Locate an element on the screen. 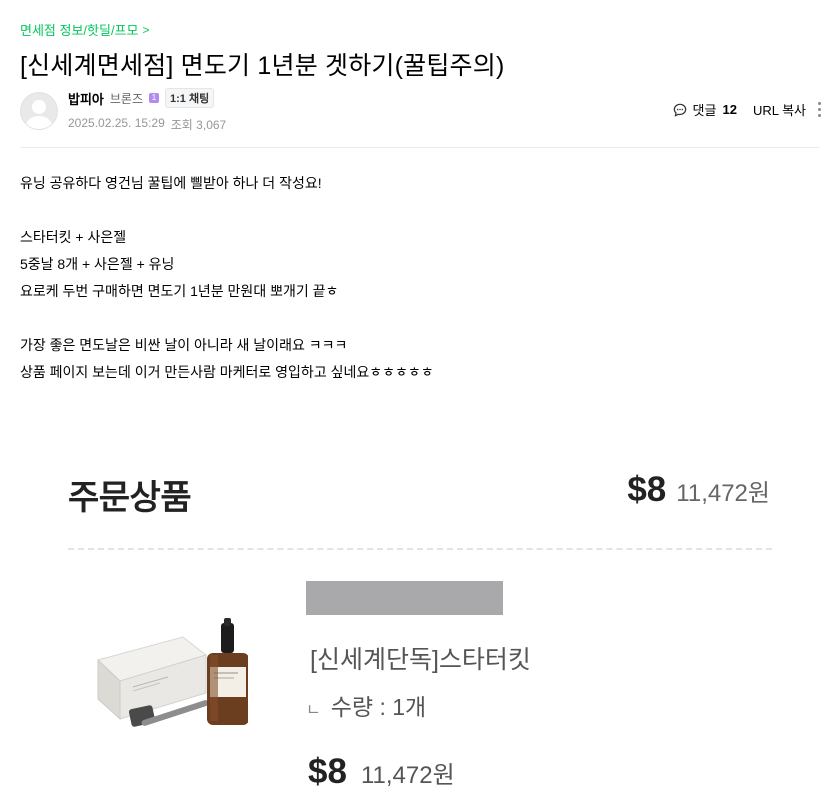  author-nickname: 밥피아 is located at coordinates (86, 98).